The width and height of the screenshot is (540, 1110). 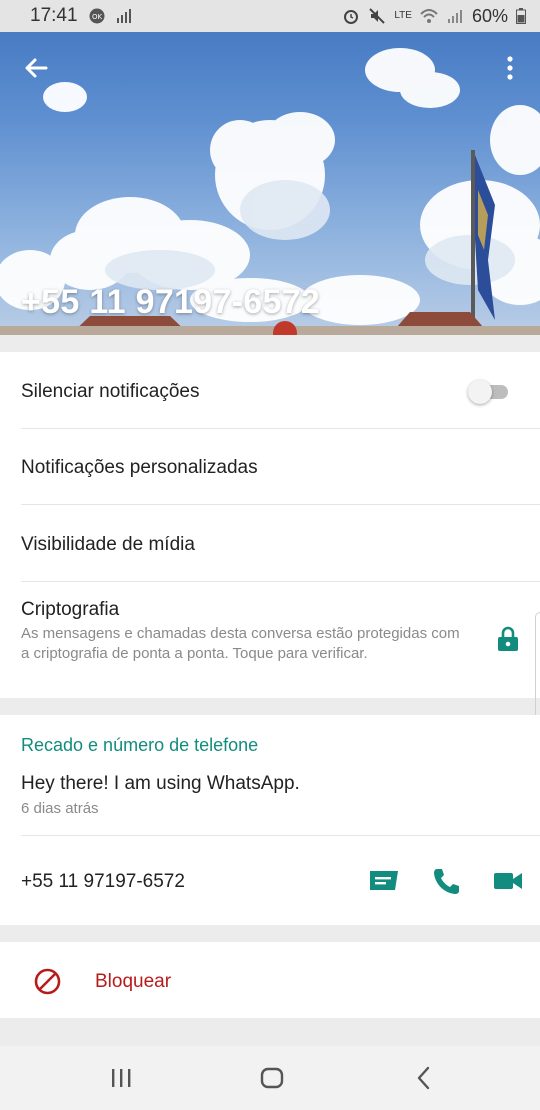 I want to click on message-icon, so click(x=384, y=881).